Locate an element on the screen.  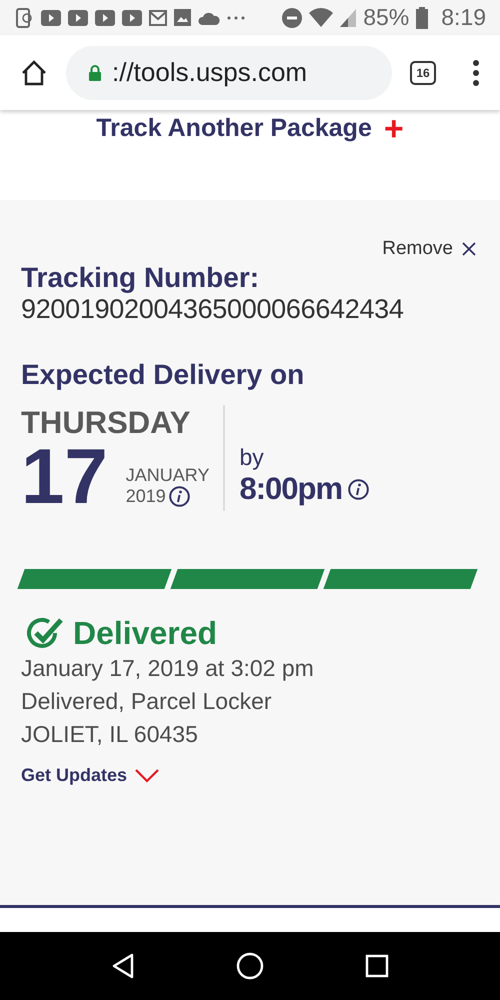
tracking-number-heading: Tracking Number: is located at coordinates (140, 278).